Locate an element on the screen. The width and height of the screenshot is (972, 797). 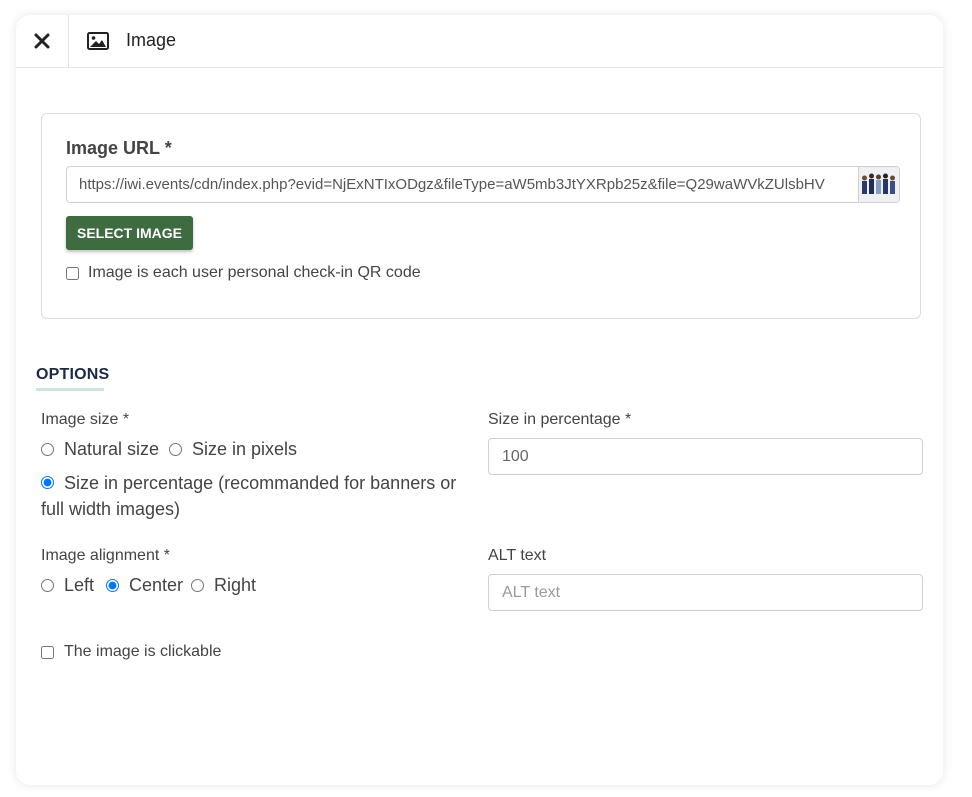
options-section-title: OPTIONS is located at coordinates (73, 374).